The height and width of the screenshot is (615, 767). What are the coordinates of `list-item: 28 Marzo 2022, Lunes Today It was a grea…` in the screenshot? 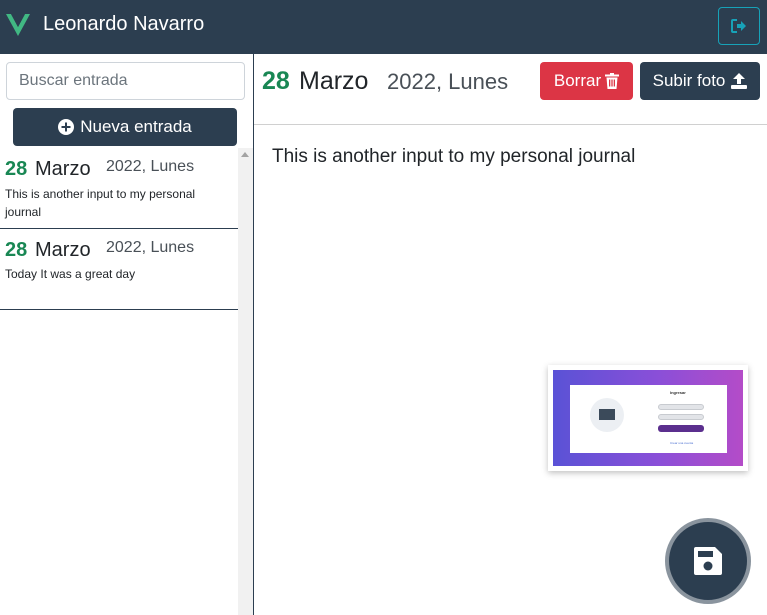 It's located at (119, 269).